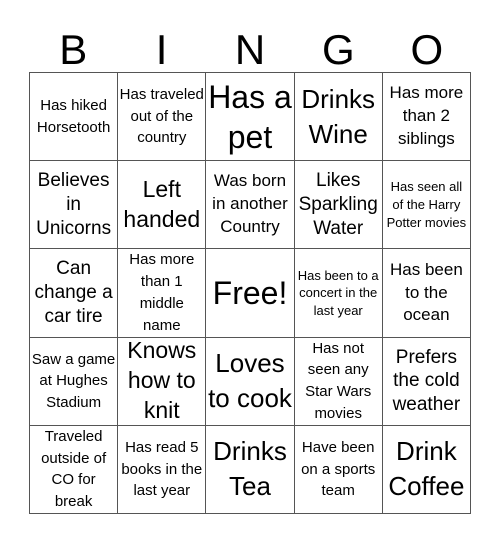 The image size is (500, 544). What do you see at coordinates (73, 49) in the screenshot?
I see `header-letter-b: B` at bounding box center [73, 49].